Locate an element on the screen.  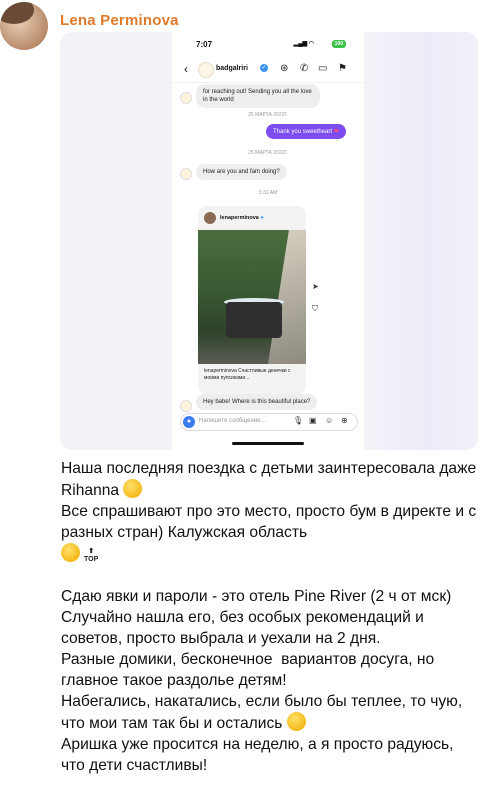
status-time: 7:07 is located at coordinates (204, 44).